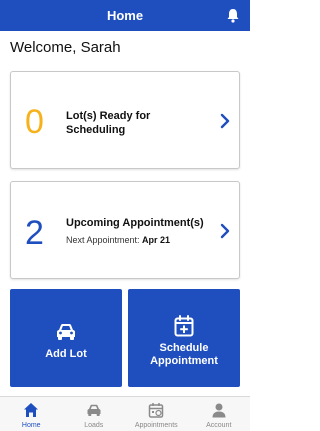 The image size is (320, 431). I want to click on tab-appointments: Appointments, so click(156, 414).